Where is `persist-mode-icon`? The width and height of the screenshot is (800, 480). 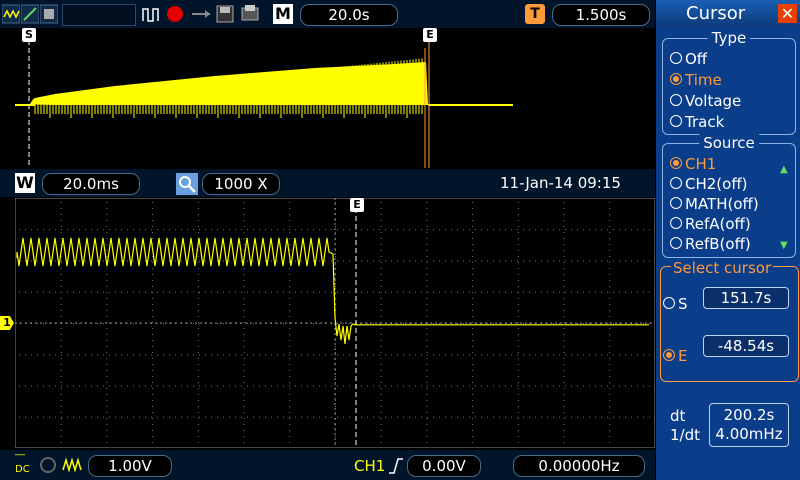 persist-mode-icon is located at coordinates (49, 14).